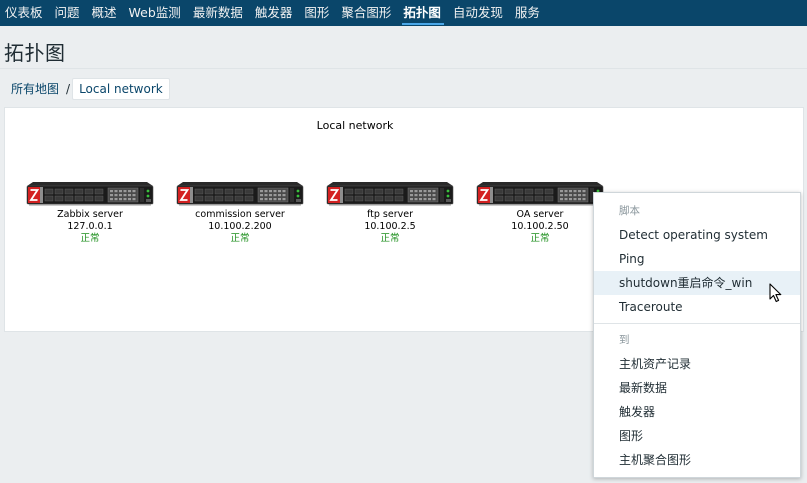 The image size is (807, 483). What do you see at coordinates (219, 13) in the screenshot?
I see `nav-latest-data: 最新数据` at bounding box center [219, 13].